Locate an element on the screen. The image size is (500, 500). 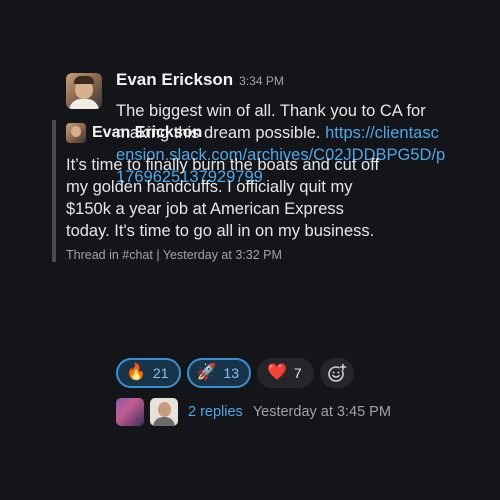
rocket-icon: 🚀 is located at coordinates (206, 372).